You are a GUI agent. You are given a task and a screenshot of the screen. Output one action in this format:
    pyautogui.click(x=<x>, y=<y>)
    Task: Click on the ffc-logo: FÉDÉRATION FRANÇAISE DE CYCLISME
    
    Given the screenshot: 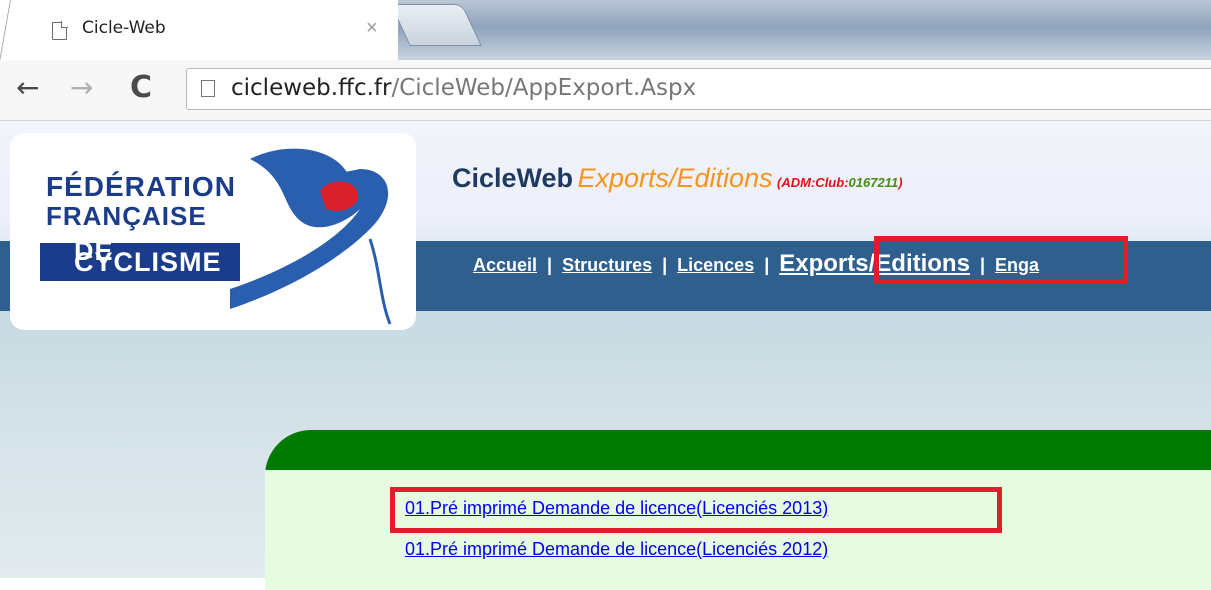 What is the action you would take?
    pyautogui.click(x=213, y=231)
    